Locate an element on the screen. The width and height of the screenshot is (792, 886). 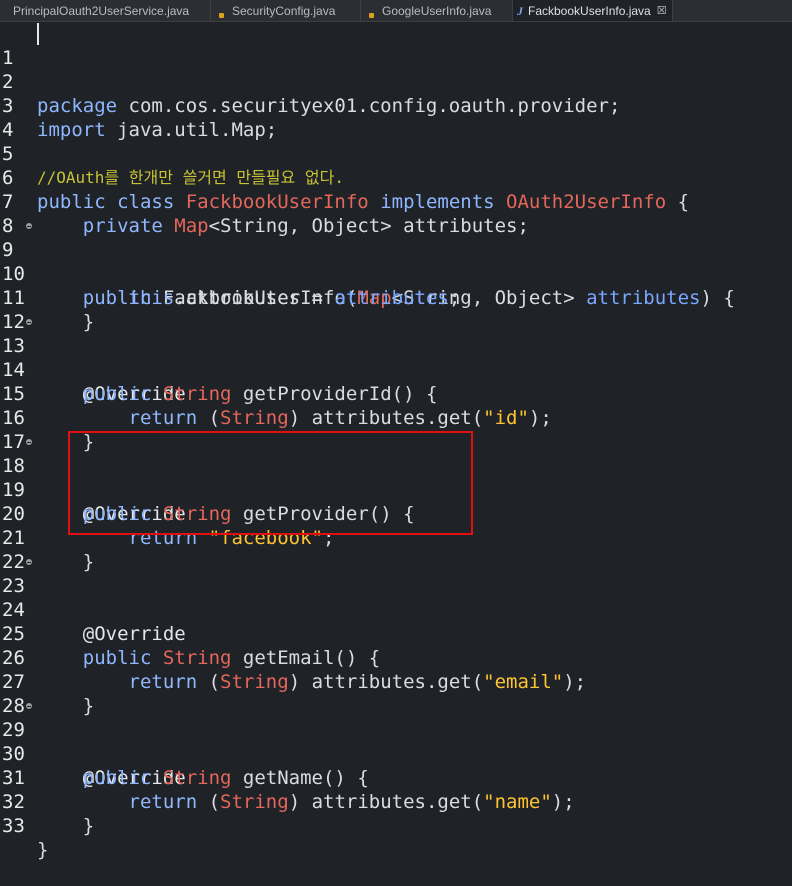
tab-fackbook-user-info: J FackbookUserInfo.java ☒ is located at coordinates (593, 10).